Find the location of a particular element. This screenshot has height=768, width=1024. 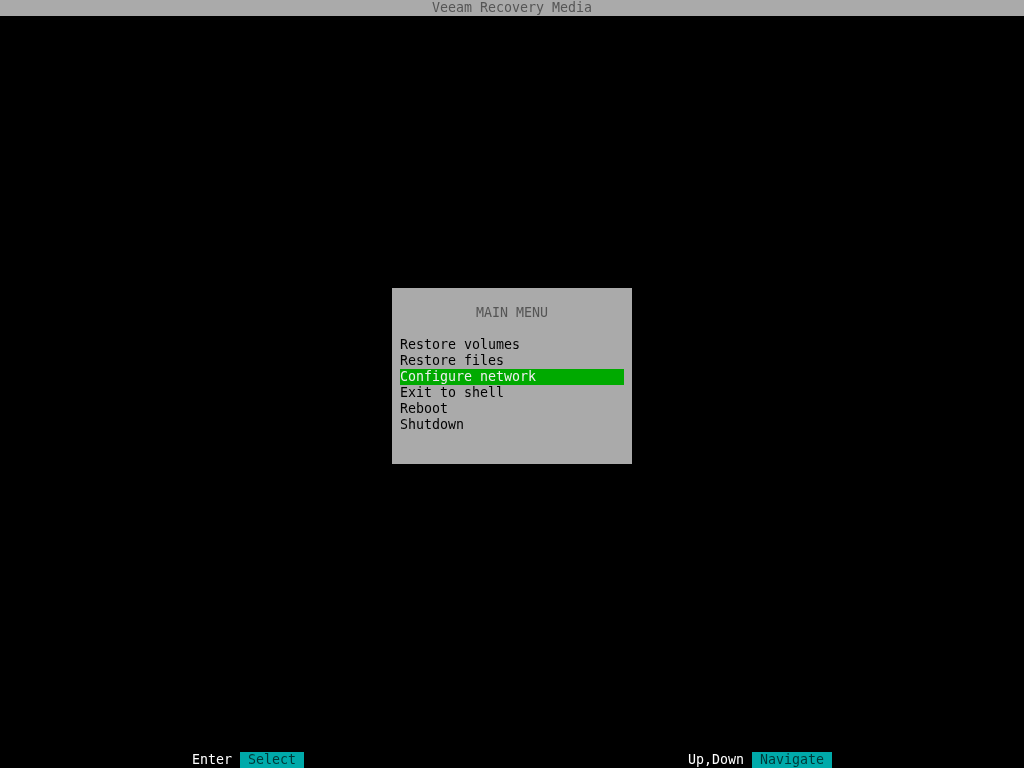

menu-item: Shutdown is located at coordinates (512, 425).